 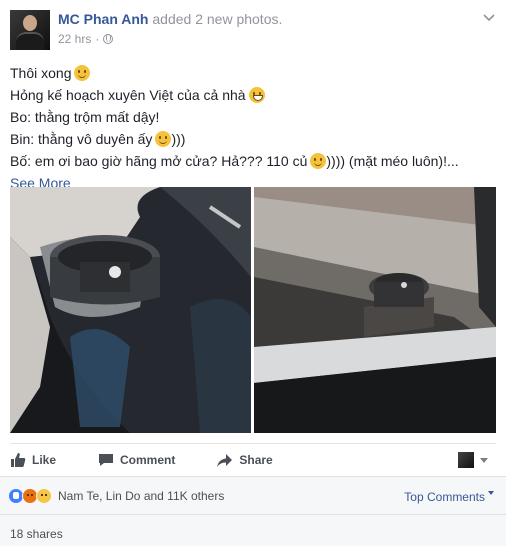 I want to click on shares-bar: 18 shares, so click(x=253, y=530).